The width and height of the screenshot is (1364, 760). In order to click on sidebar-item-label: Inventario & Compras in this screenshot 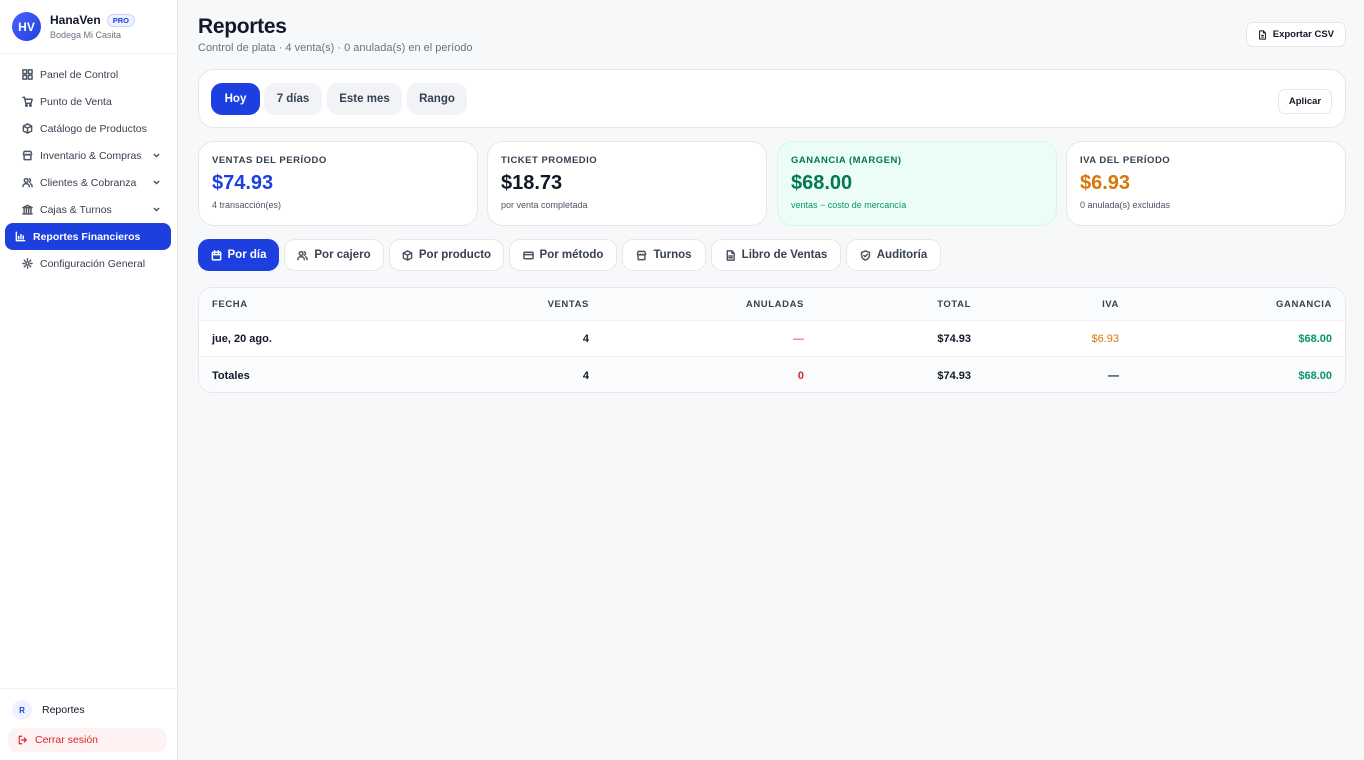, I will do `click(91, 155)`.